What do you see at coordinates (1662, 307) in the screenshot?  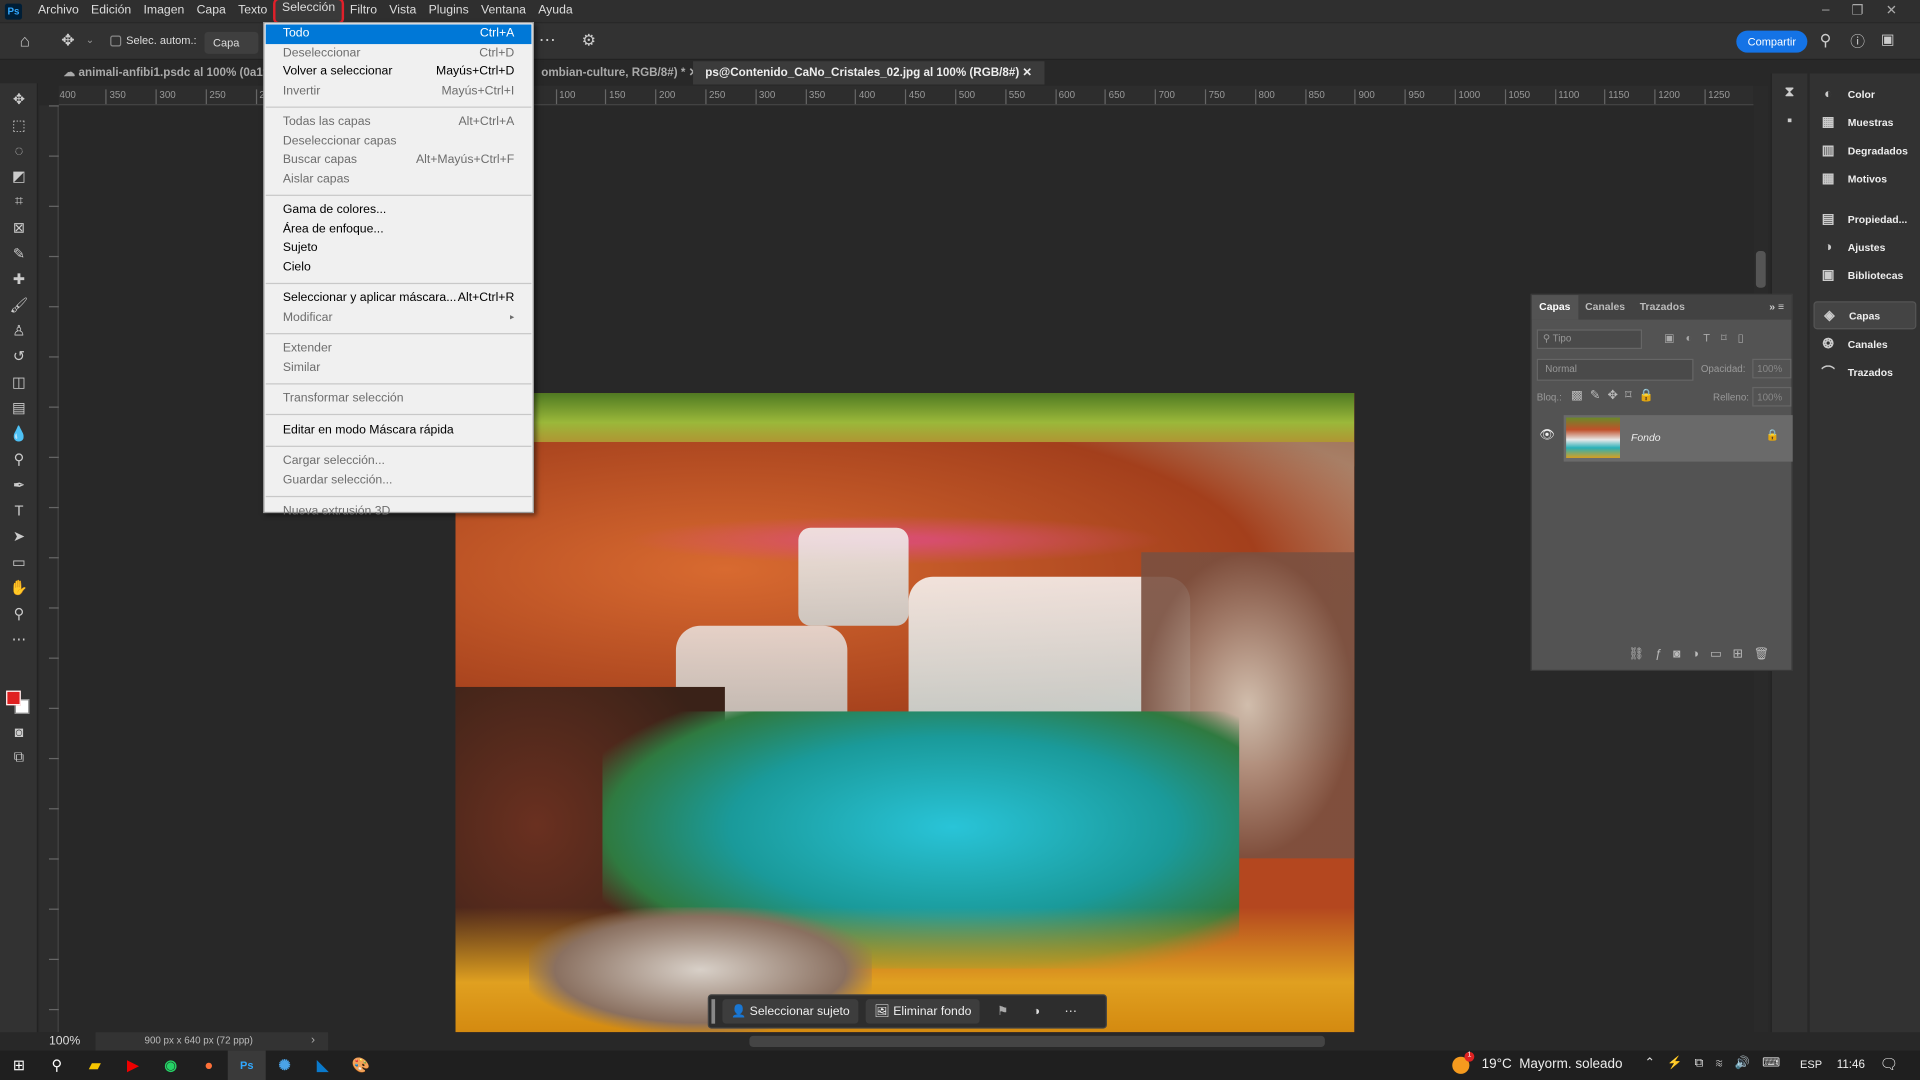 I see `tab-trazados: Trazados` at bounding box center [1662, 307].